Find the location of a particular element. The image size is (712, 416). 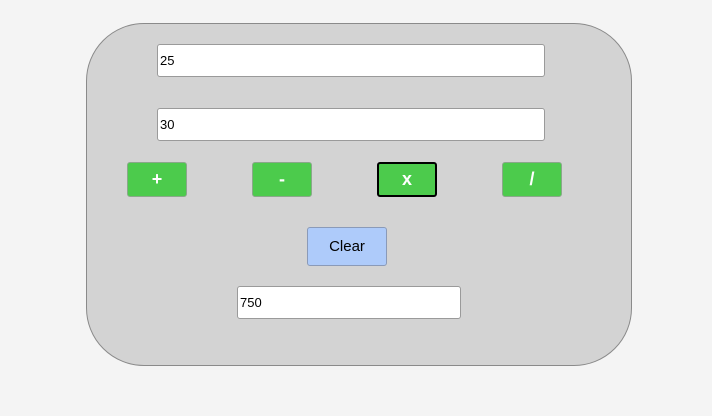

subtract-button: - is located at coordinates (282, 179).